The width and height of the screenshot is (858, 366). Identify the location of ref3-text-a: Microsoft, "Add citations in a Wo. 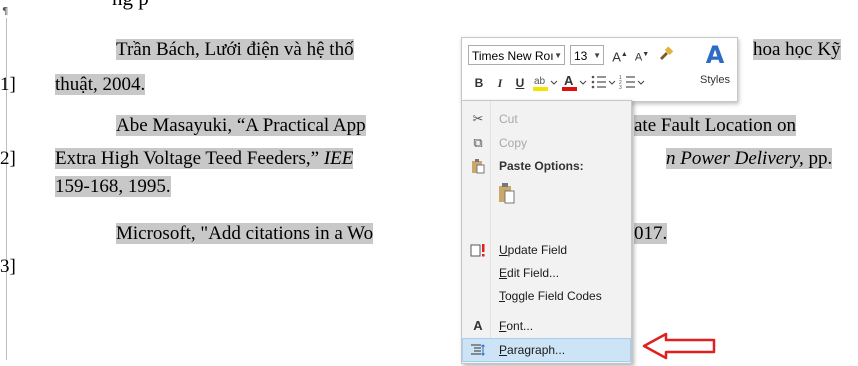
(245, 233).